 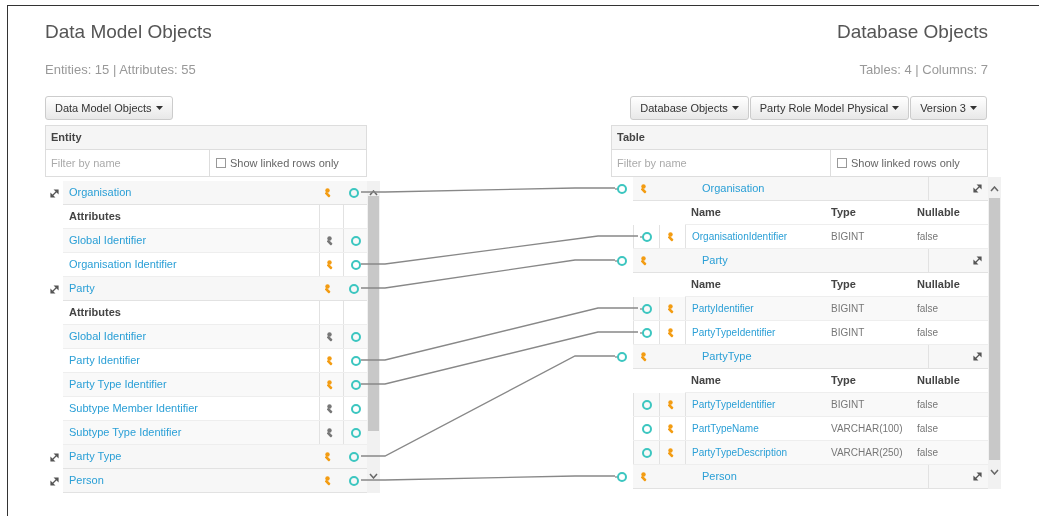 I want to click on table-name: Person, so click(x=812, y=476).